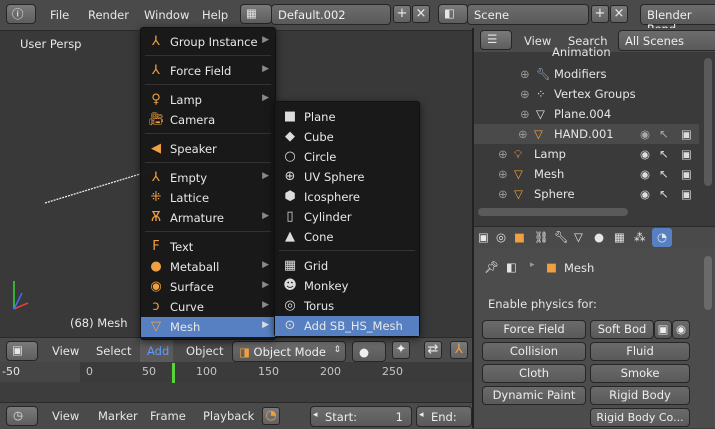 This screenshot has height=429, width=715. What do you see at coordinates (208, 198) in the screenshot?
I see `menu-item-lattice: ⁜ Lattice` at bounding box center [208, 198].